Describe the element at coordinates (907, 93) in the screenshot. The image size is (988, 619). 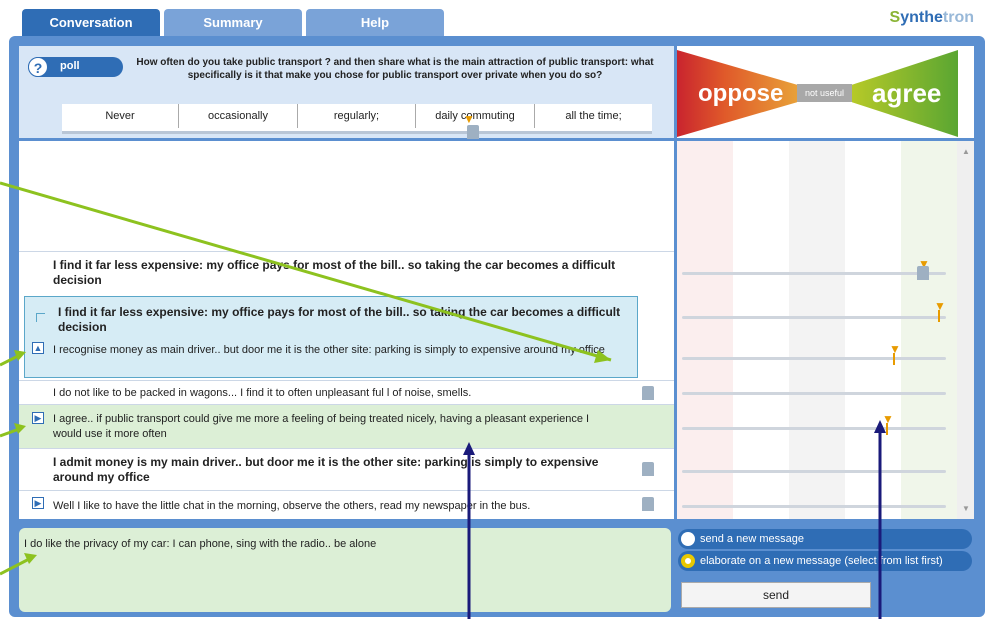
I see `agree-label: agree` at that location.